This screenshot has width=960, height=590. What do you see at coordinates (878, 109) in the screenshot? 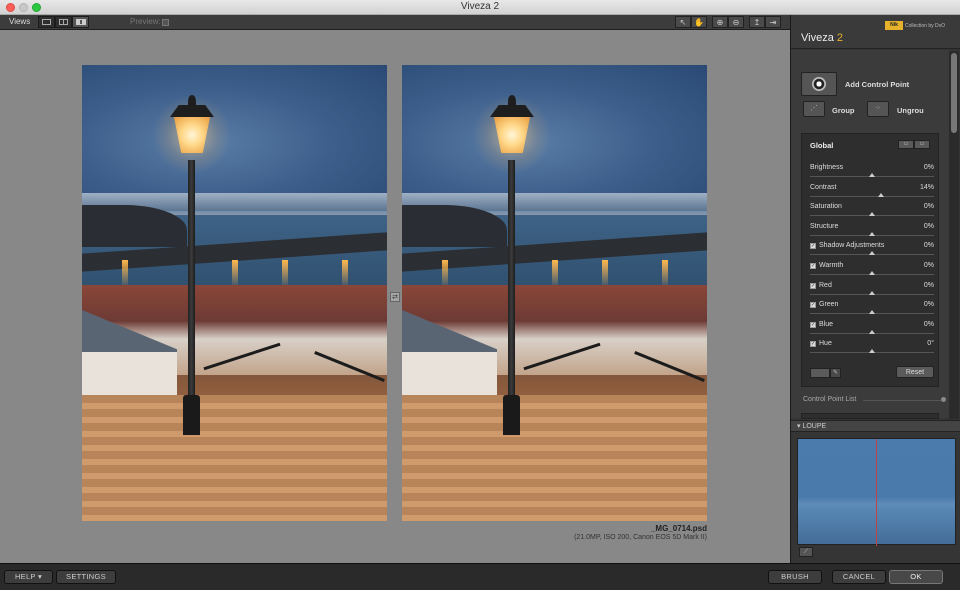
I see `ungroup-button: ⁘` at bounding box center [878, 109].